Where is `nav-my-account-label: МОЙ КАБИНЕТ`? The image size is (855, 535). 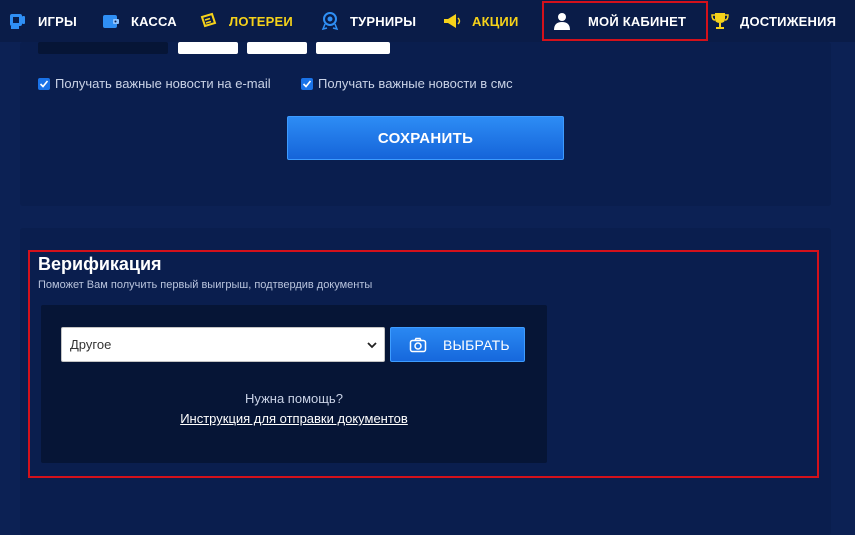 nav-my-account-label: МОЙ КАБИНЕТ is located at coordinates (637, 21).